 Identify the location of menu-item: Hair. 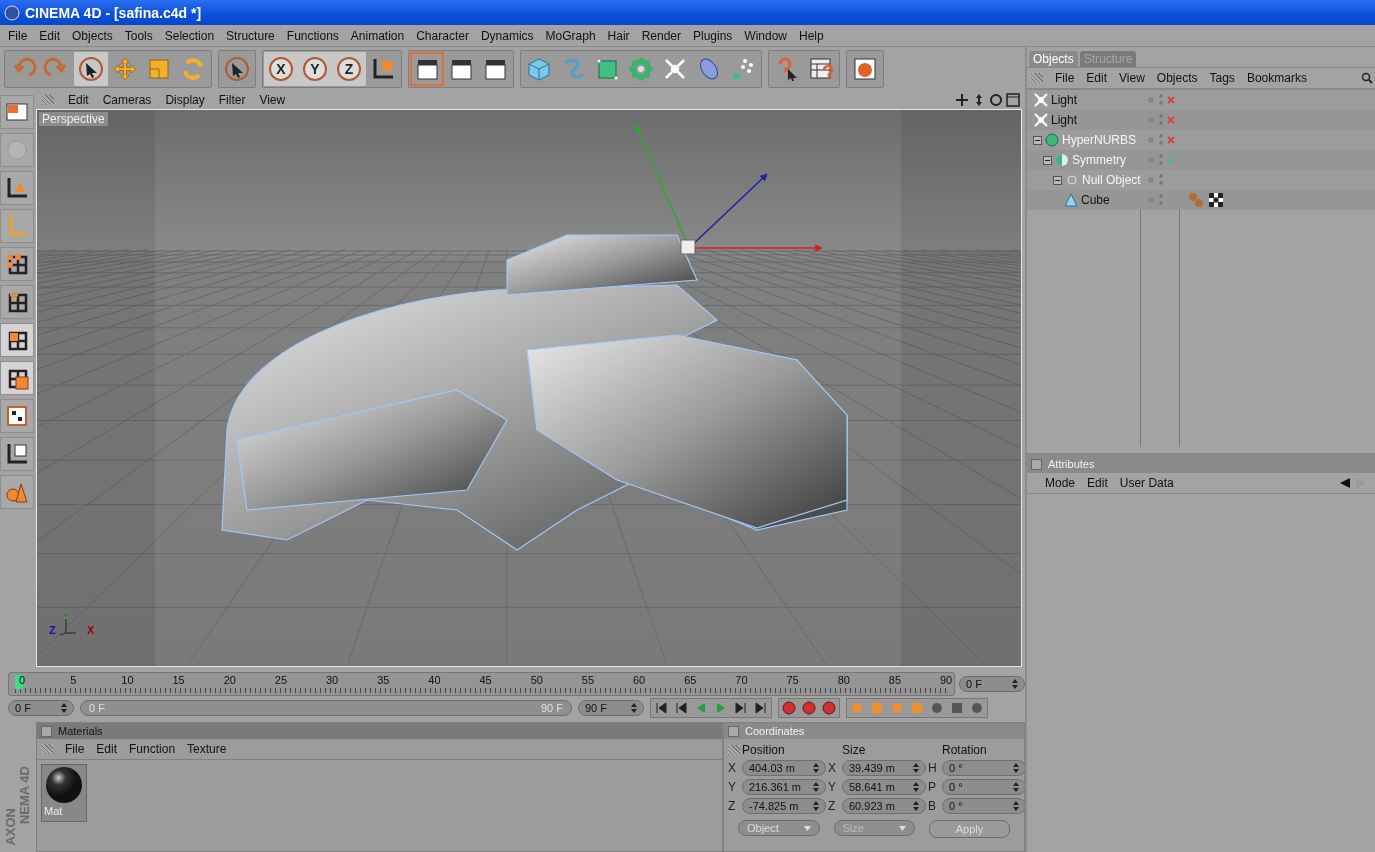
(618, 35).